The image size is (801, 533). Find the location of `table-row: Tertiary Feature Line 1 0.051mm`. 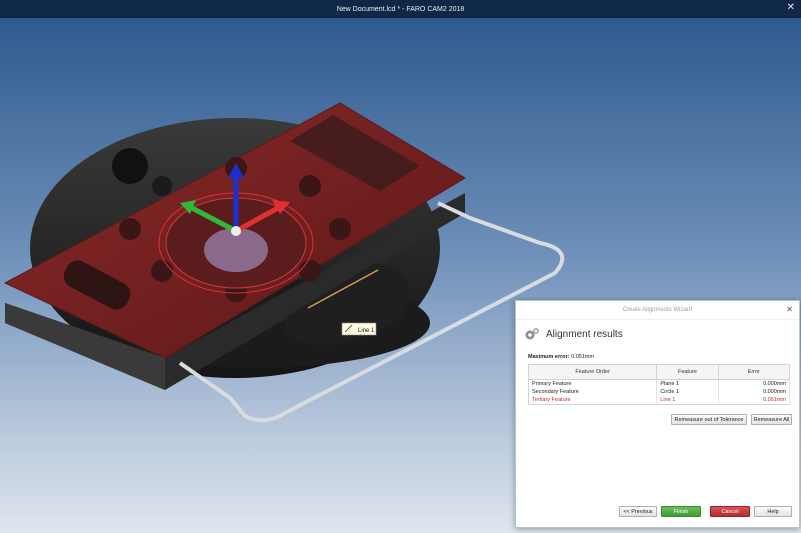

table-row: Tertiary Feature Line 1 0.051mm is located at coordinates (659, 400).